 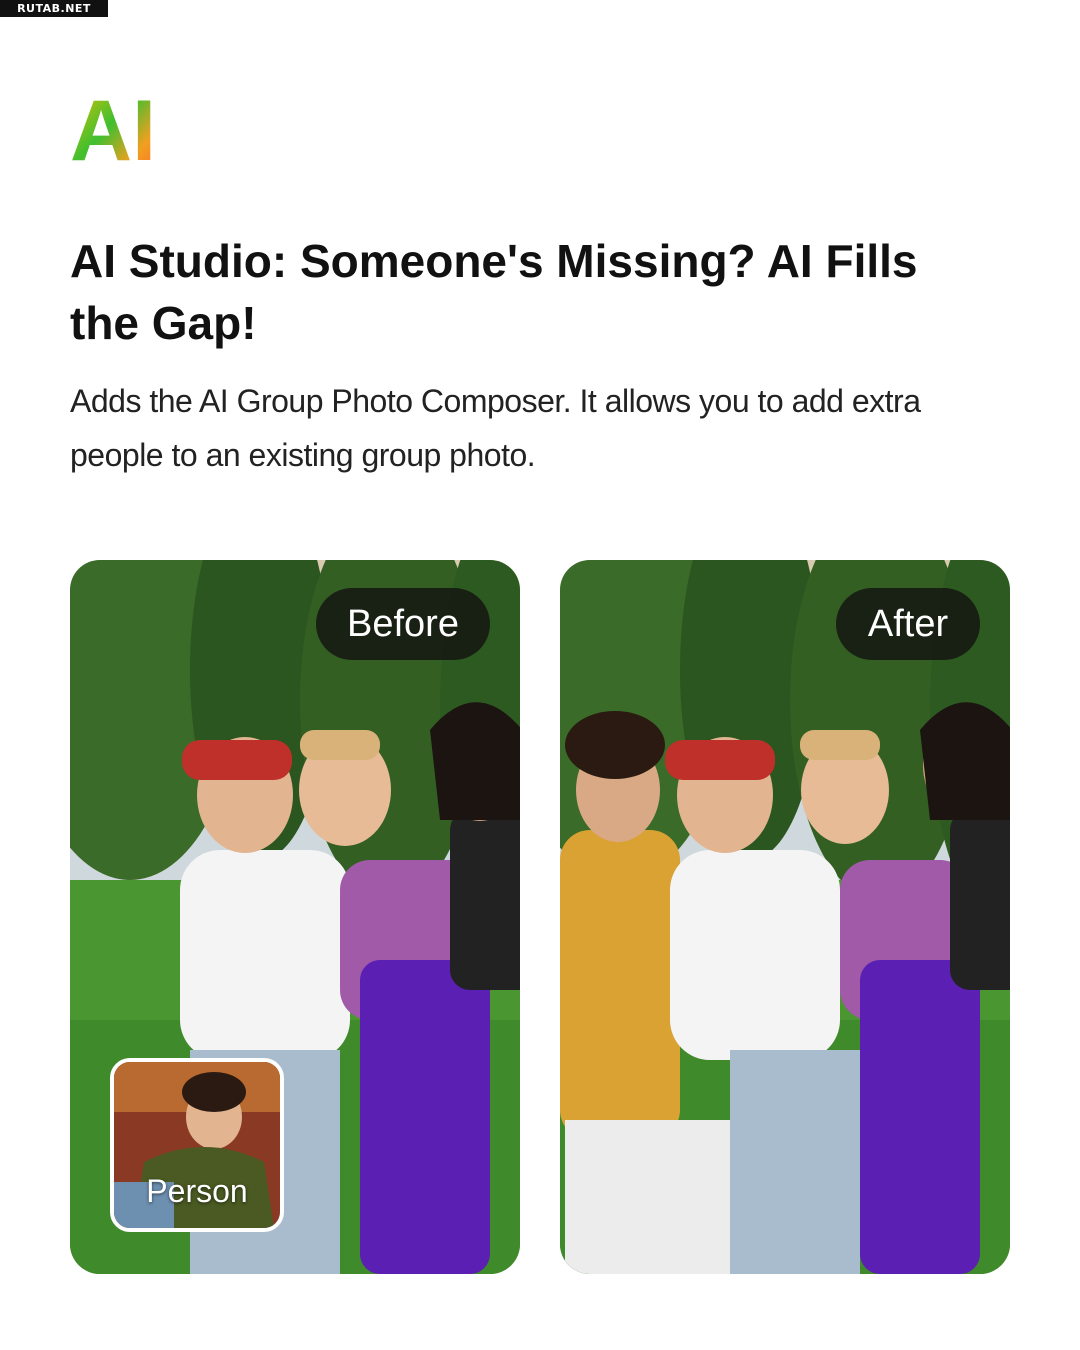 I want to click on watermark: RUTAB.NET, so click(x=54, y=8).